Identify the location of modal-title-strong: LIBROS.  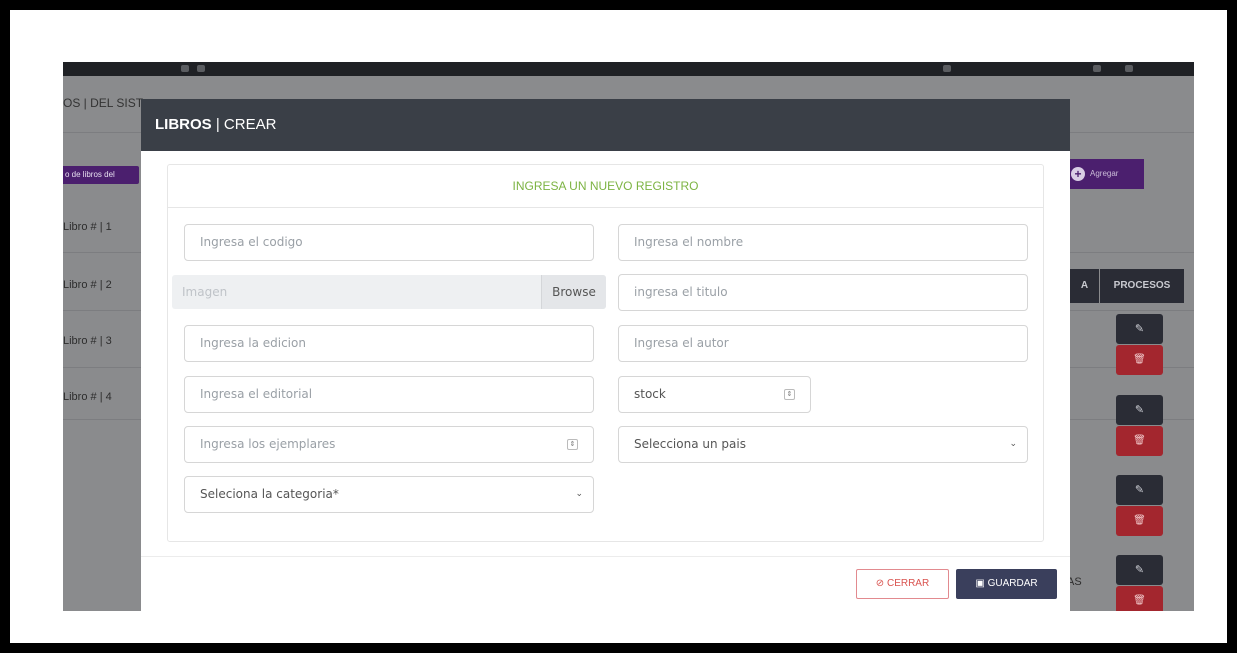
(183, 124).